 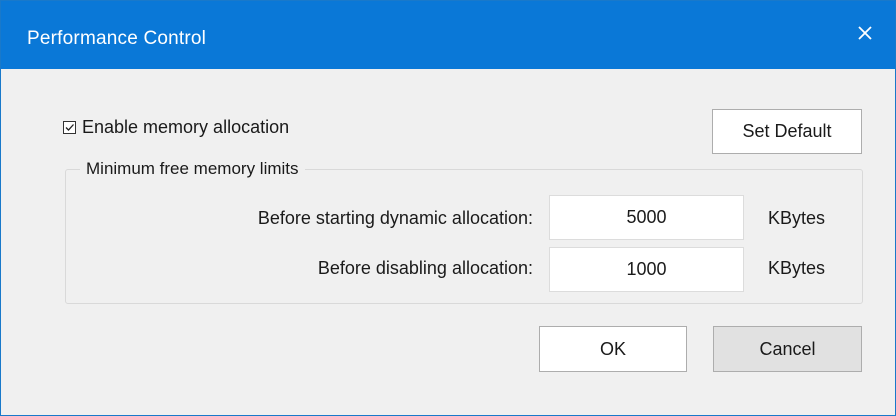 I want to click on close-icon, so click(x=865, y=33).